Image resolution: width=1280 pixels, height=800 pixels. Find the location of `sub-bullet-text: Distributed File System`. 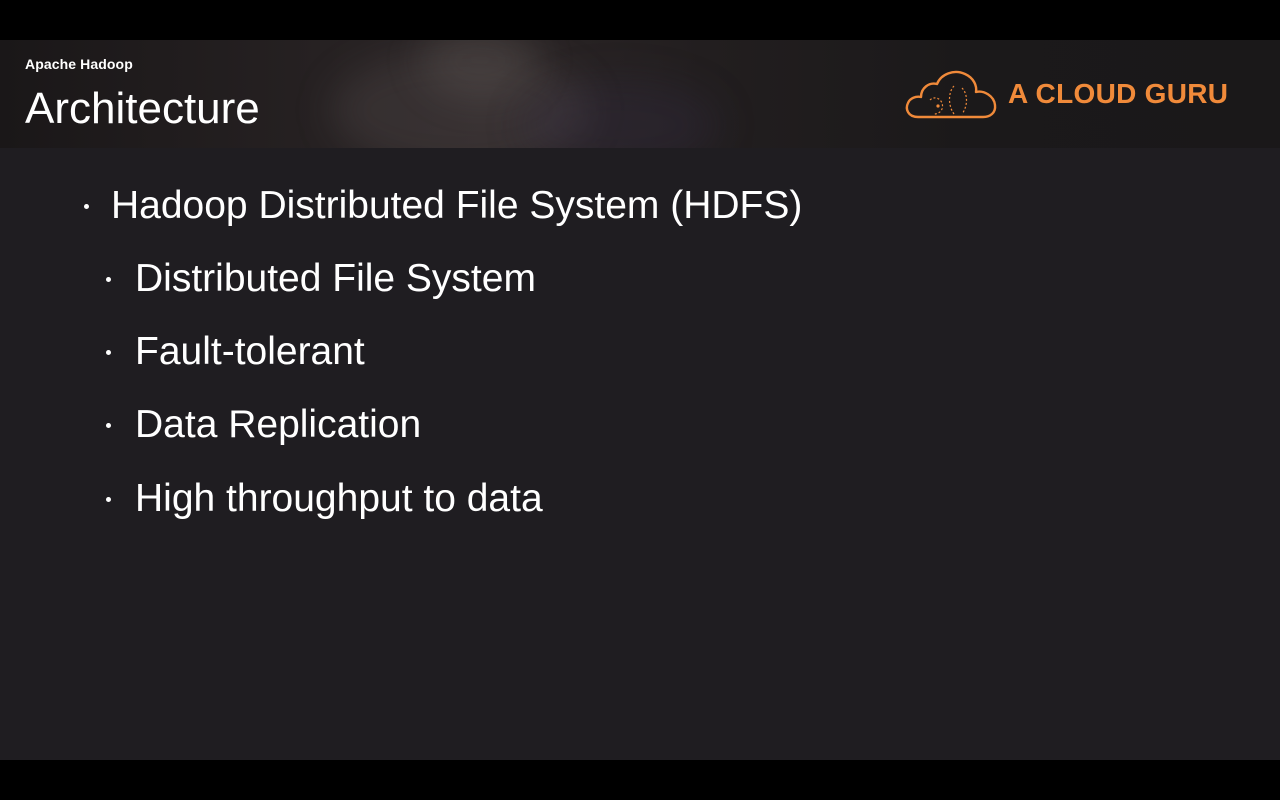

sub-bullet-text: Distributed File System is located at coordinates (335, 278).